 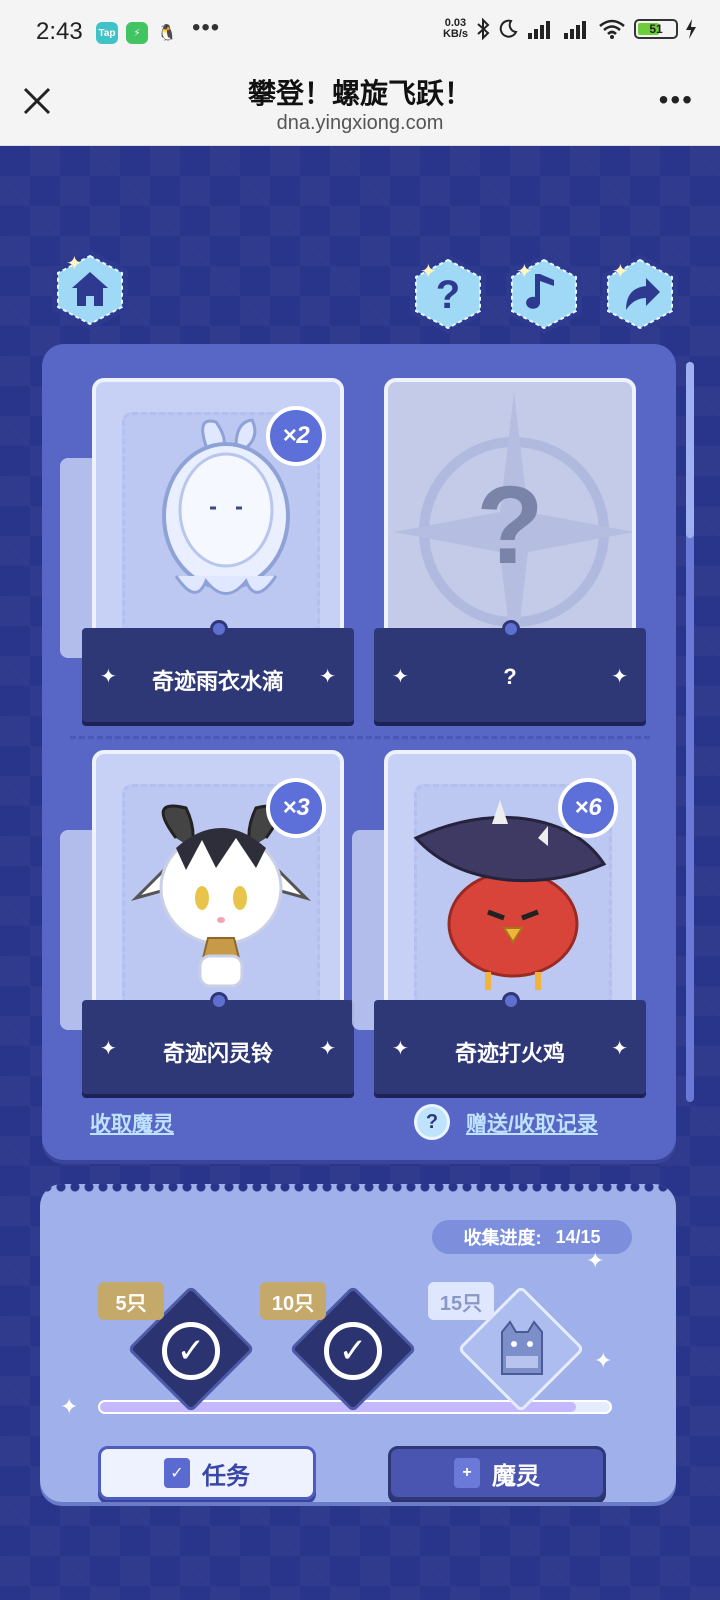 I want to click on card-name: 奇迹雨衣水滴, so click(x=217, y=681).